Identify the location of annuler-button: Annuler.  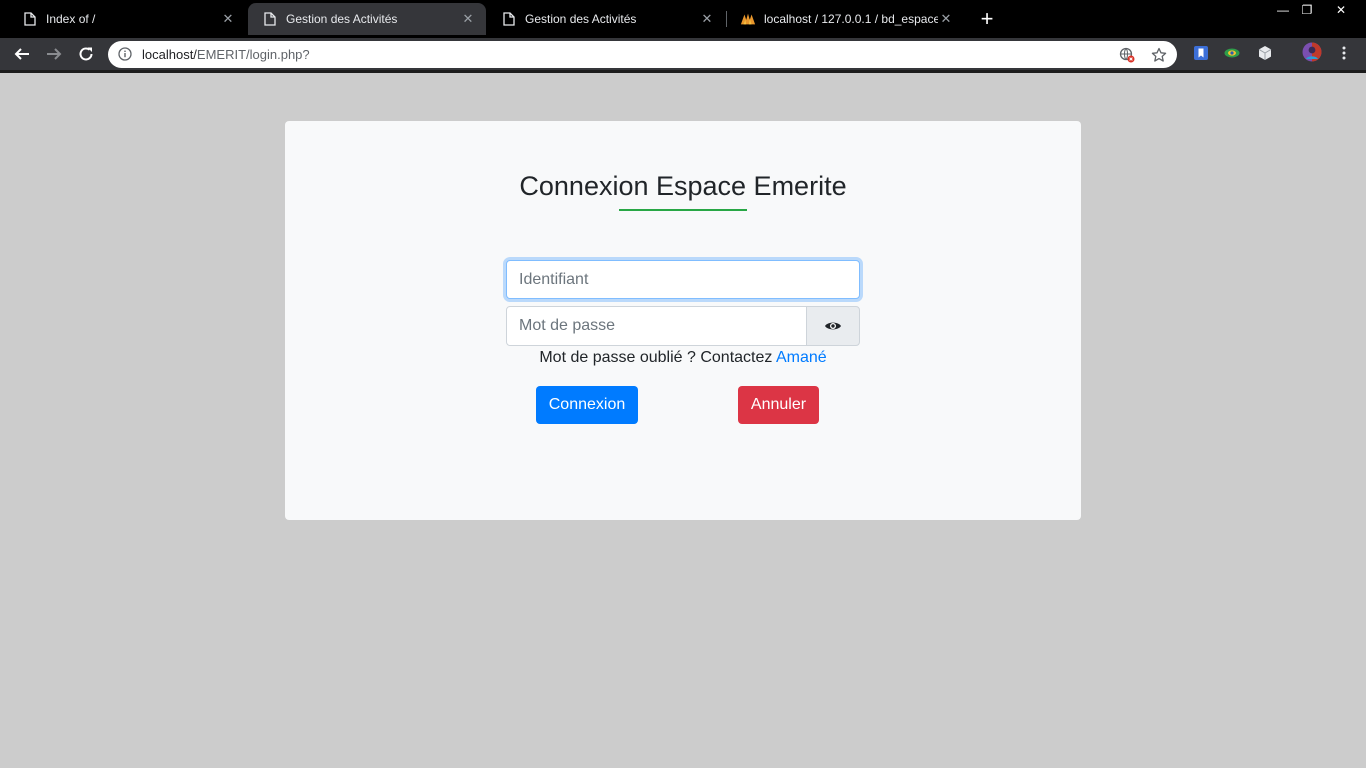
(778, 405).